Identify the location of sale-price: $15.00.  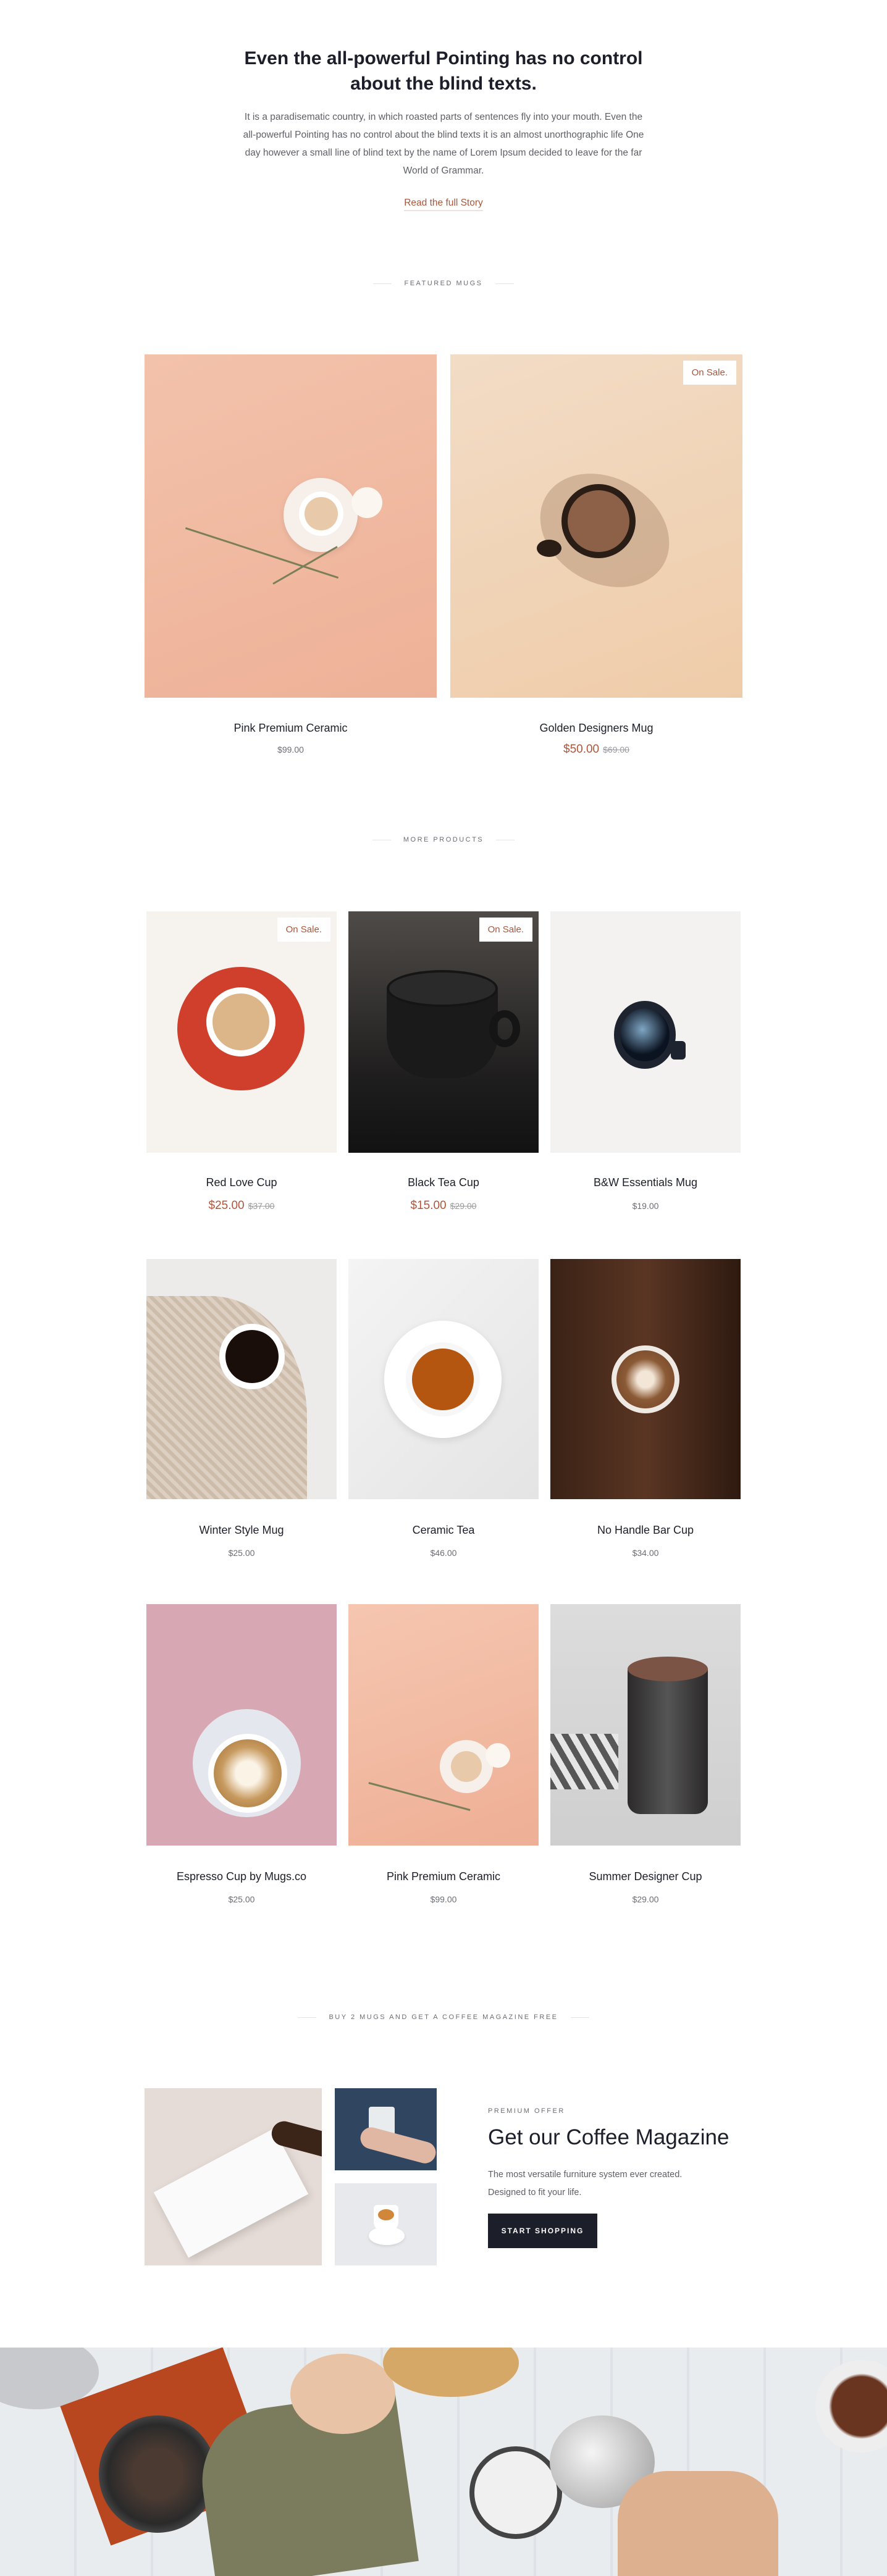
(428, 1205).